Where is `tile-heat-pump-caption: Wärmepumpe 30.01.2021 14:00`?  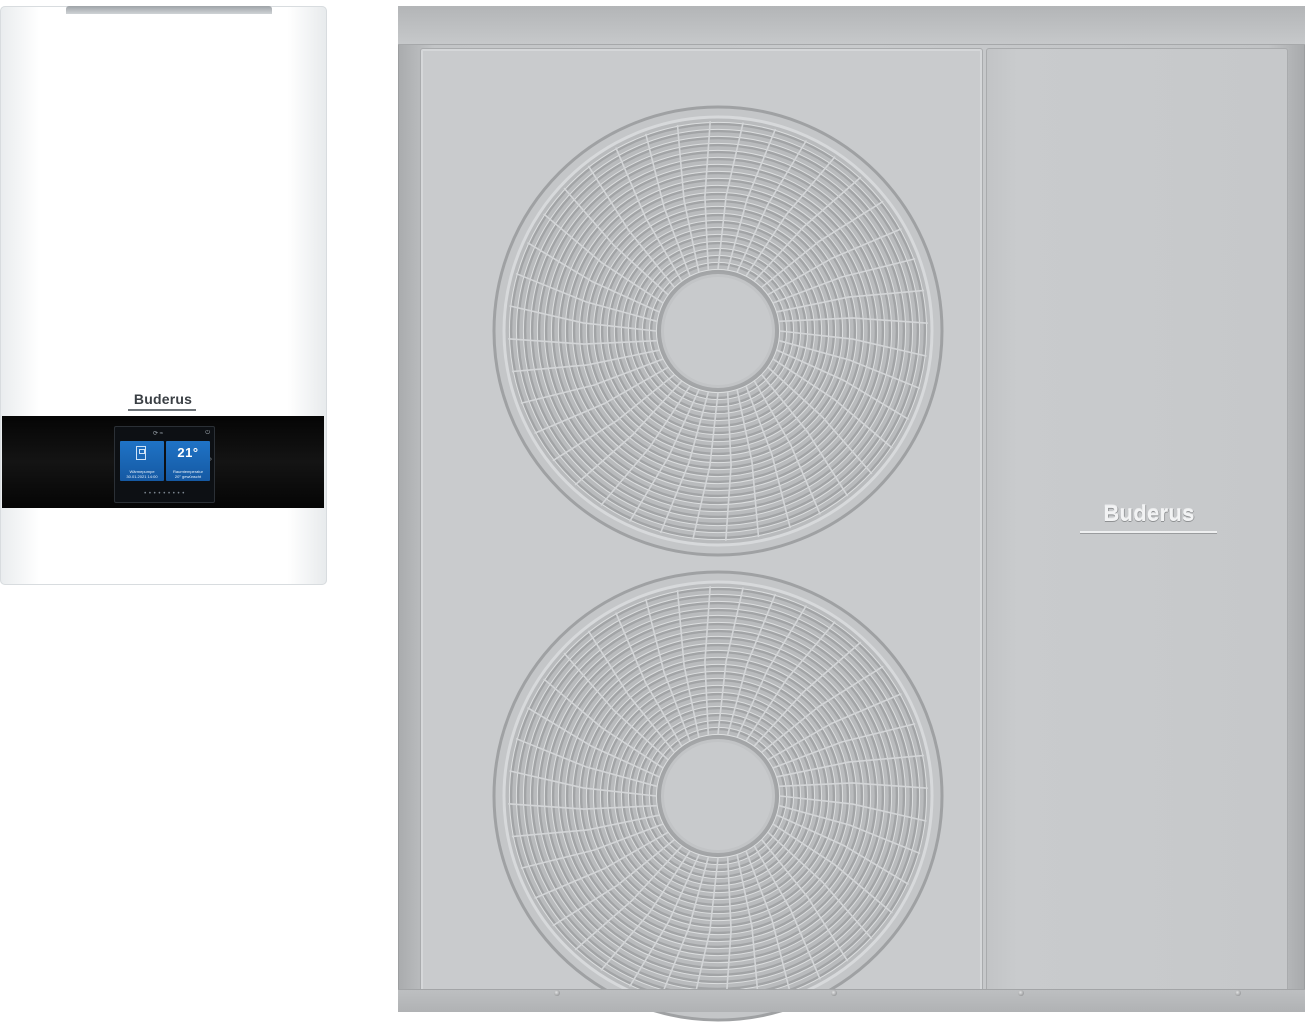
tile-heat-pump-caption: Wärmepumpe 30.01.2021 14:00 is located at coordinates (142, 474).